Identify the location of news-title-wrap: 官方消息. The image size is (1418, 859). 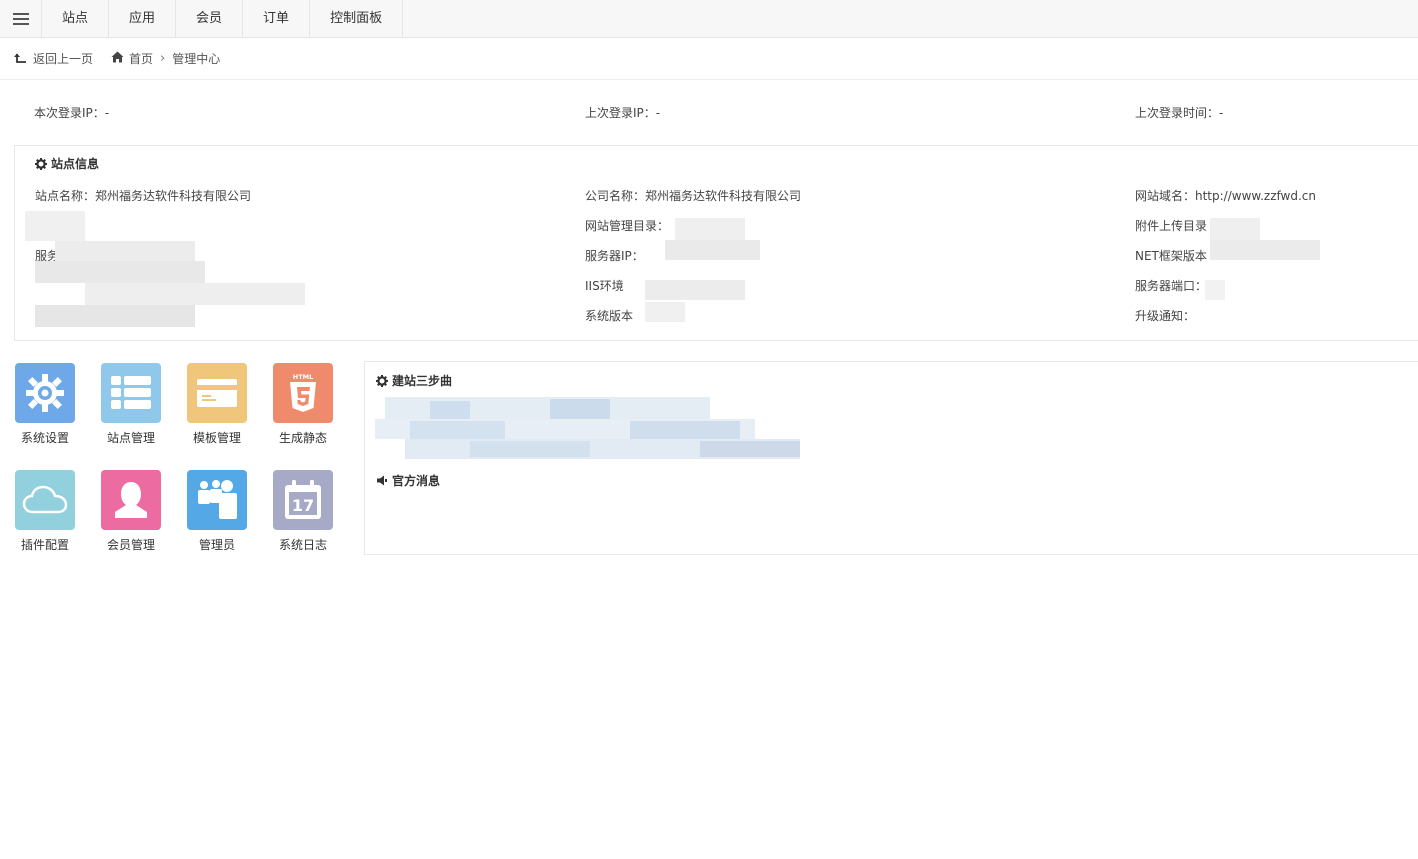
(408, 480).